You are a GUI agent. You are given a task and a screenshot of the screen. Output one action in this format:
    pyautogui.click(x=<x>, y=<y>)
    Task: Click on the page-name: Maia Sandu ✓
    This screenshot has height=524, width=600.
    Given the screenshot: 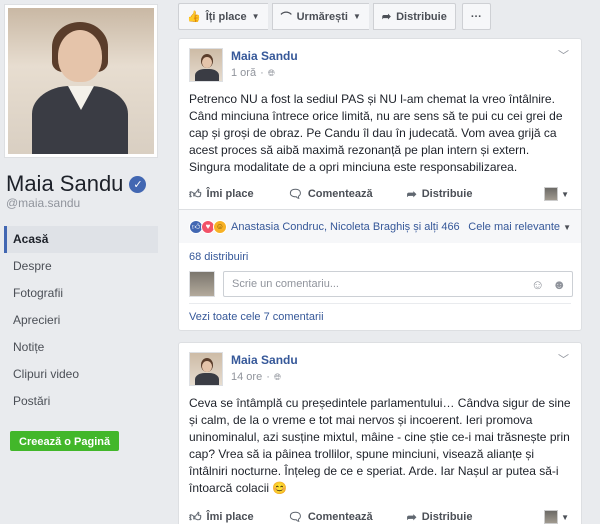 What is the action you would take?
    pyautogui.click(x=76, y=184)
    